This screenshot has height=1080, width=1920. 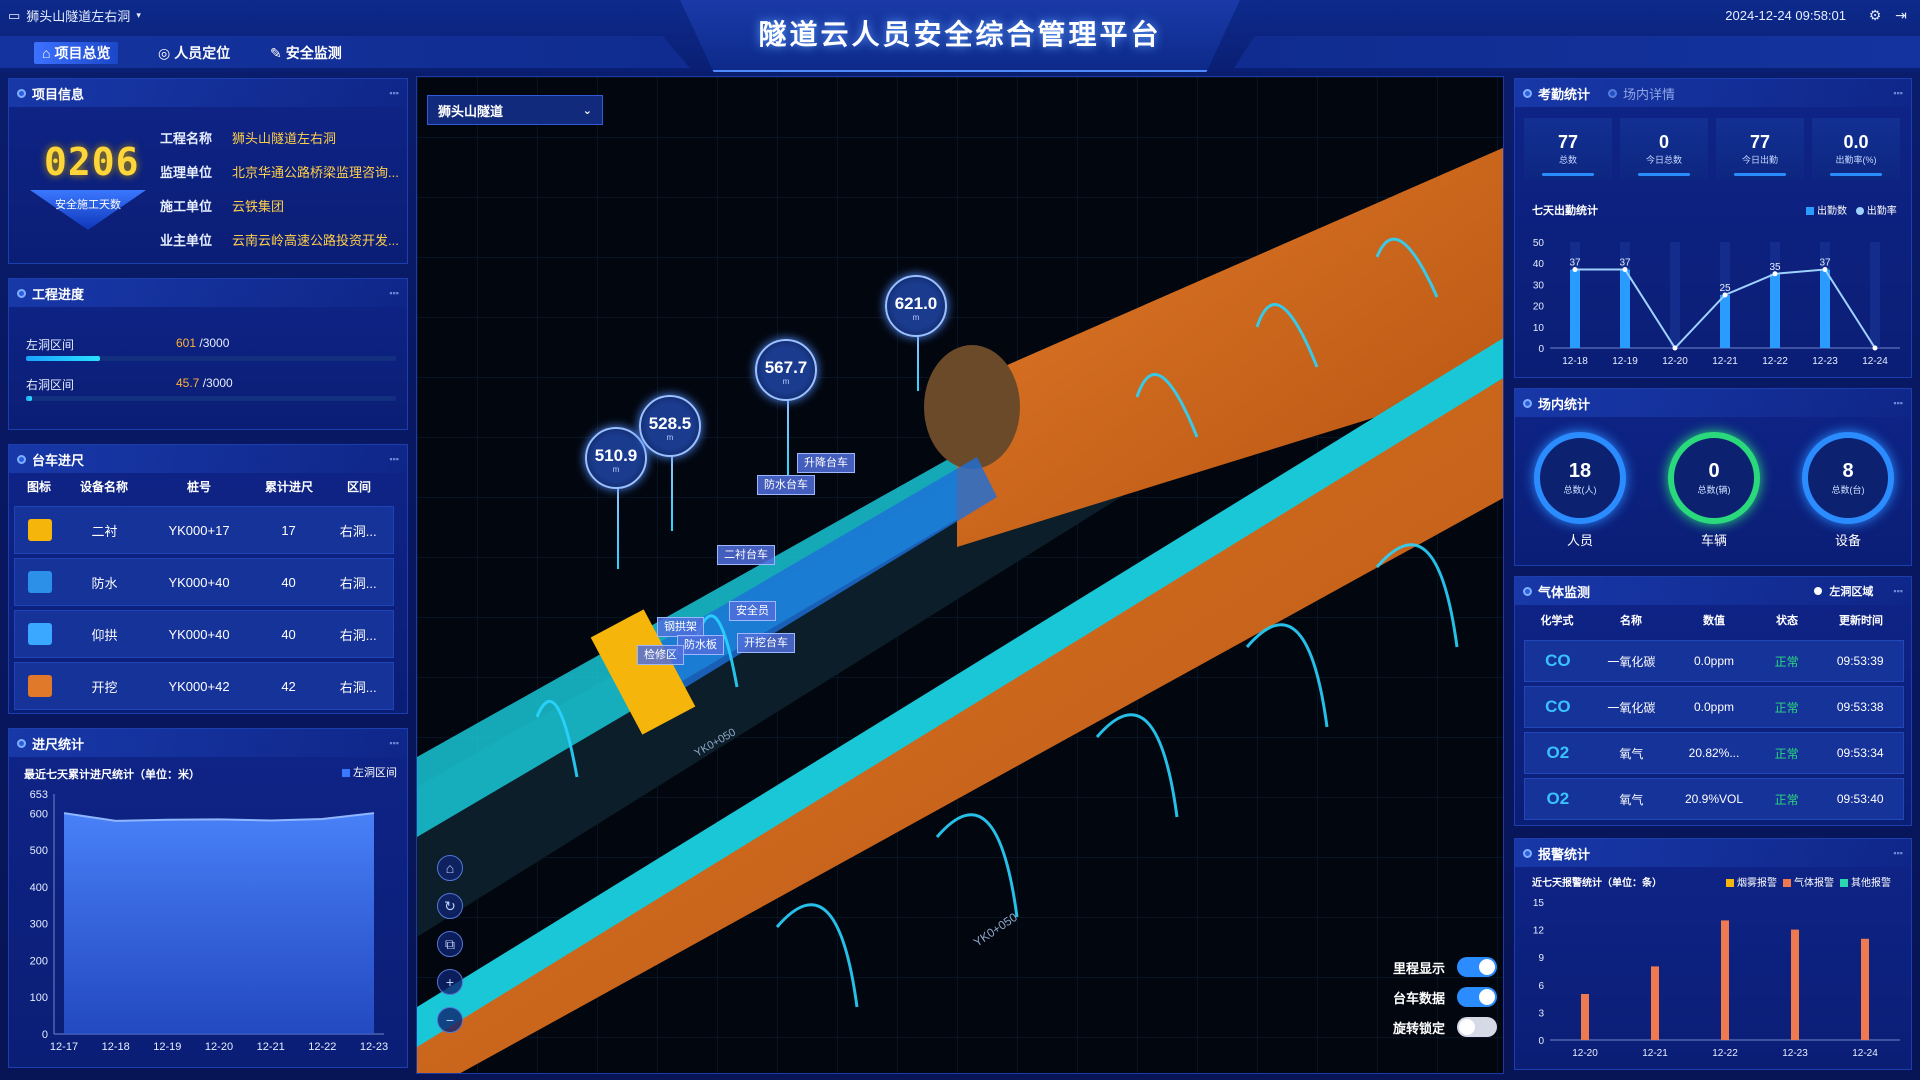 I want to click on equipment-tag: 二衬台车, so click(x=746, y=555).